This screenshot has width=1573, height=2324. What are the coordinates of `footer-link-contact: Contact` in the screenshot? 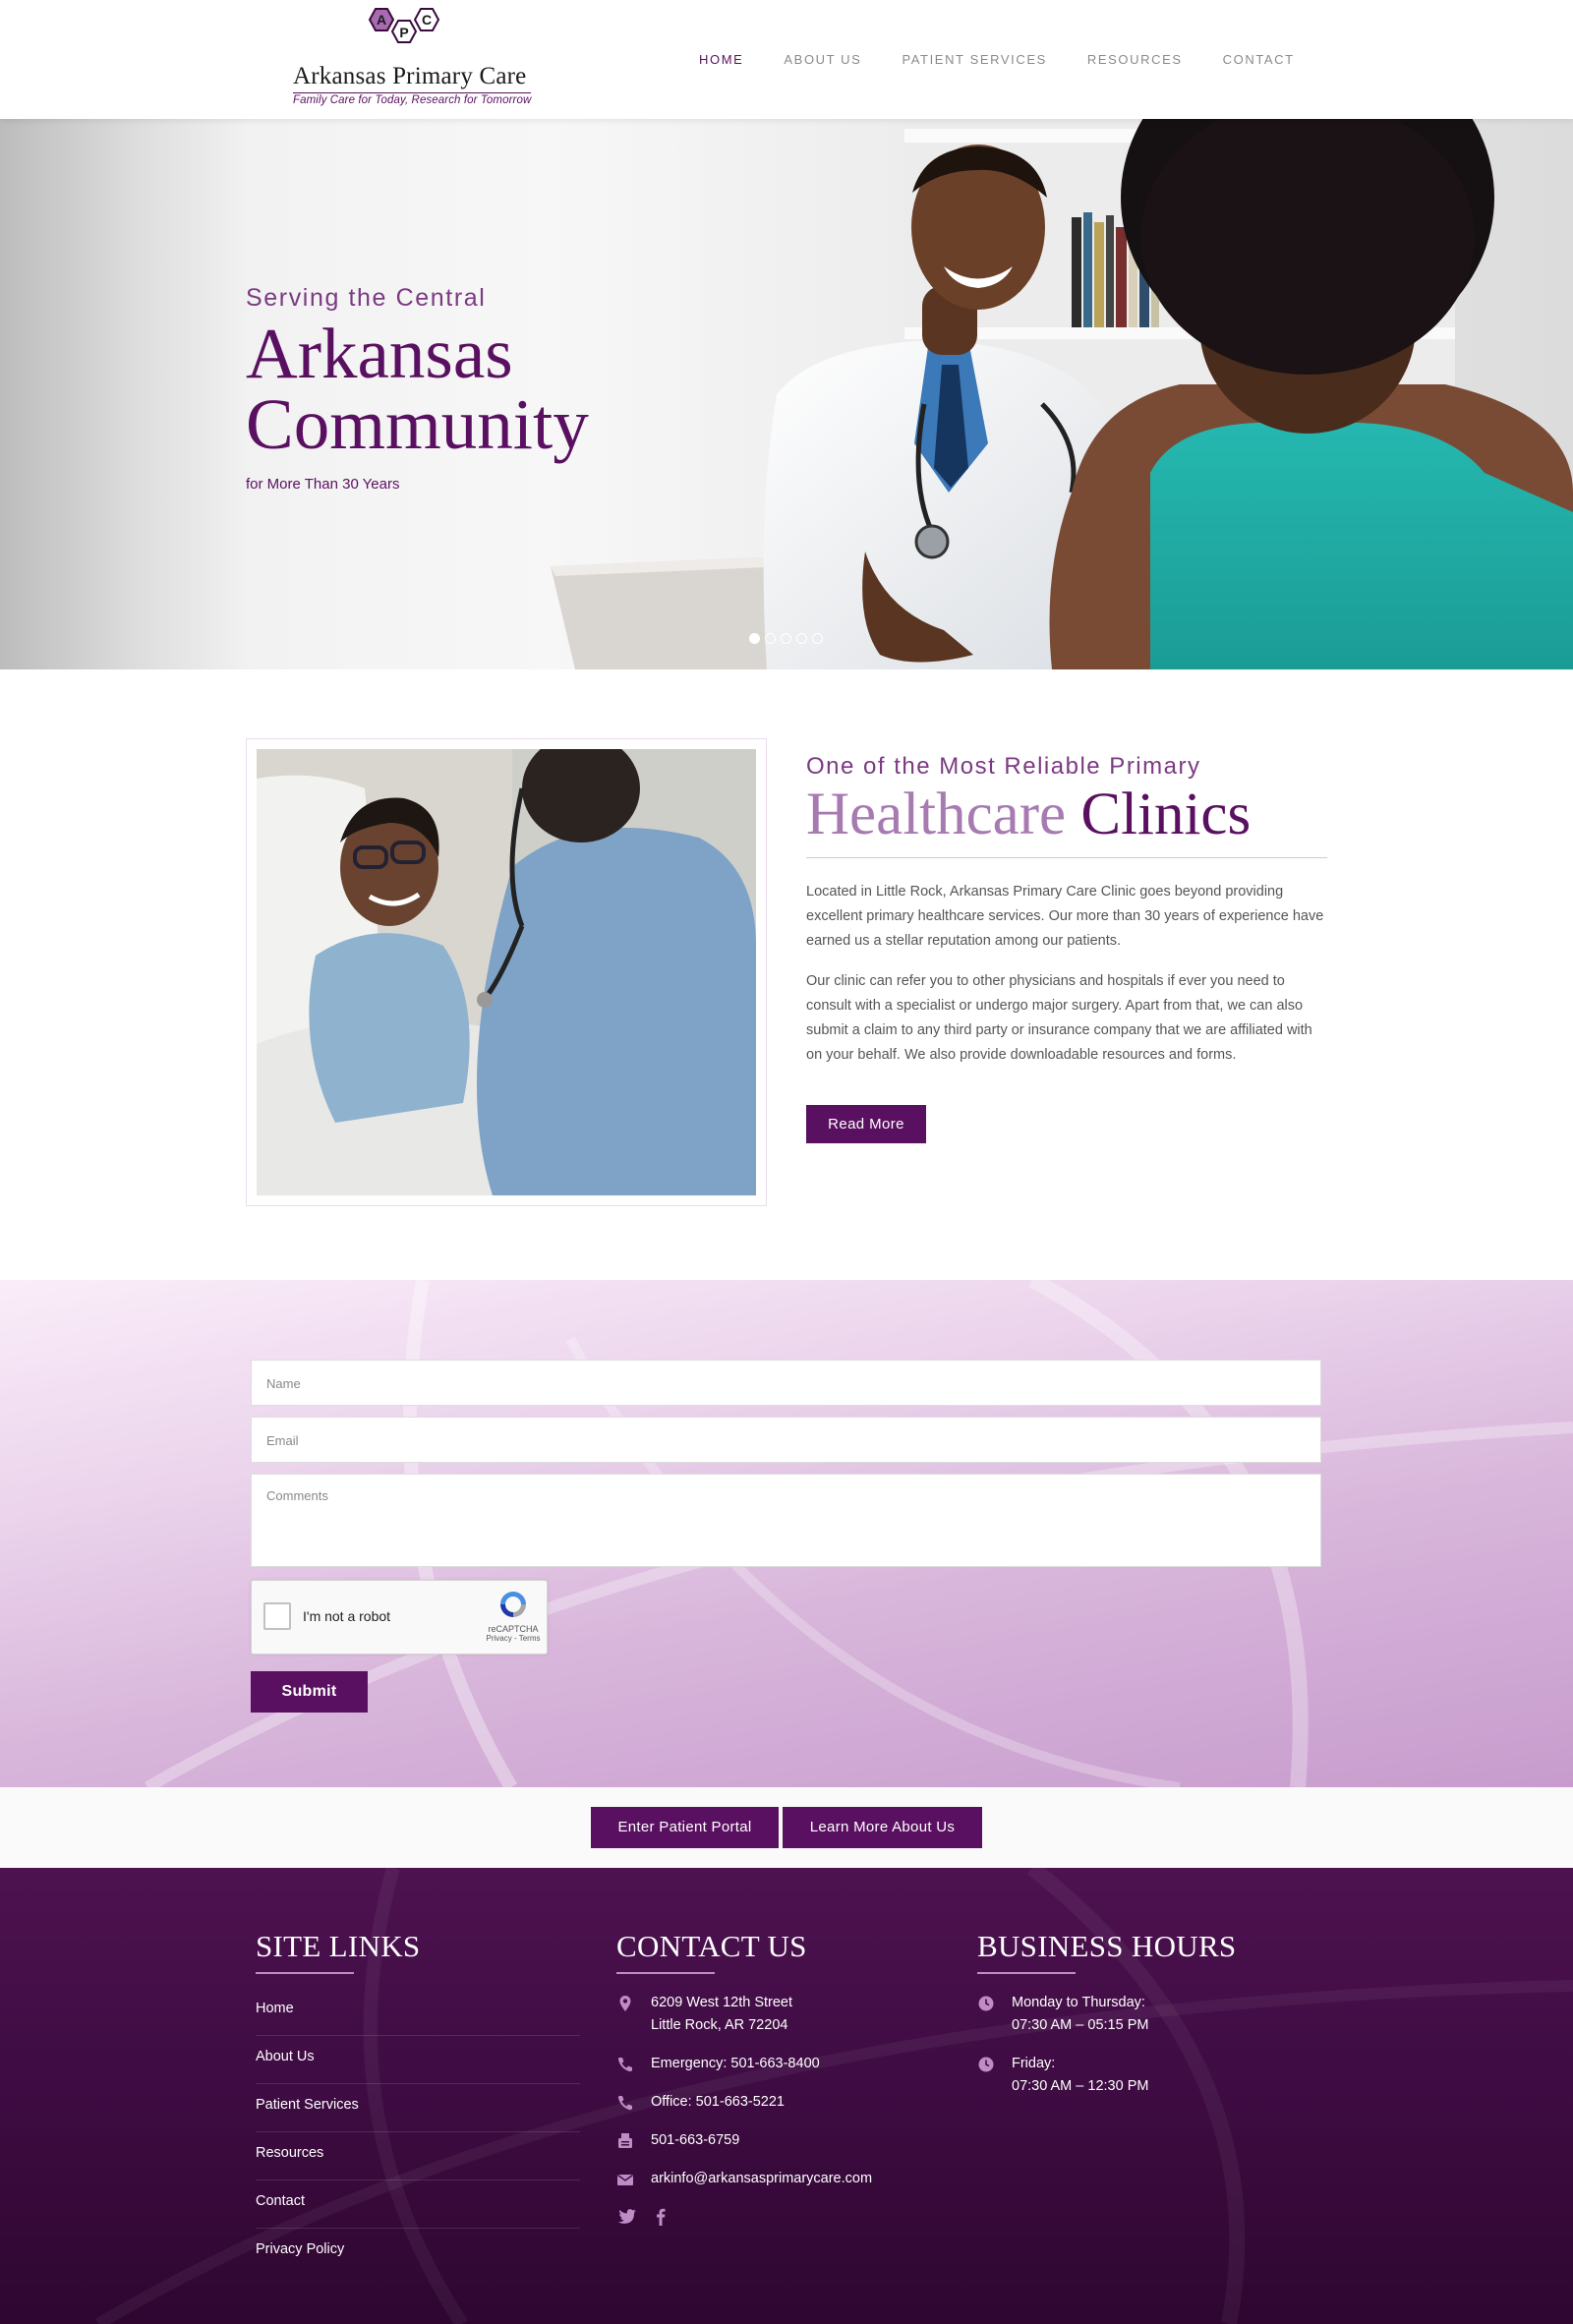 It's located at (418, 2204).